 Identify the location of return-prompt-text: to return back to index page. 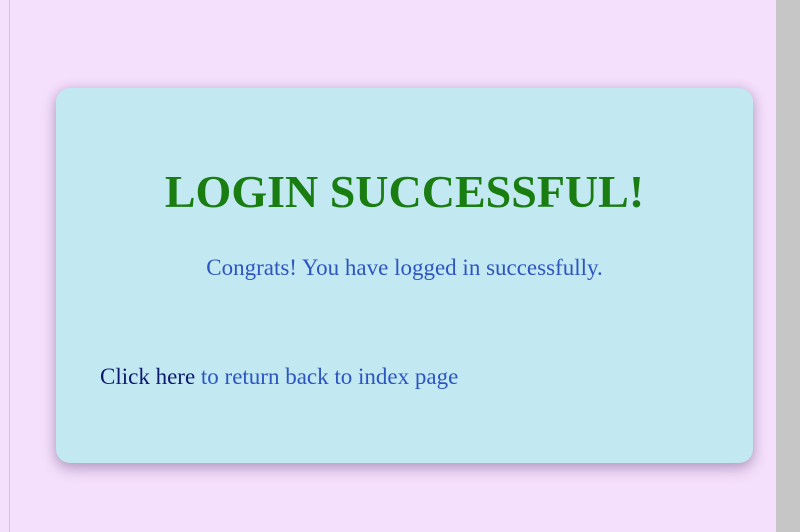
(327, 376).